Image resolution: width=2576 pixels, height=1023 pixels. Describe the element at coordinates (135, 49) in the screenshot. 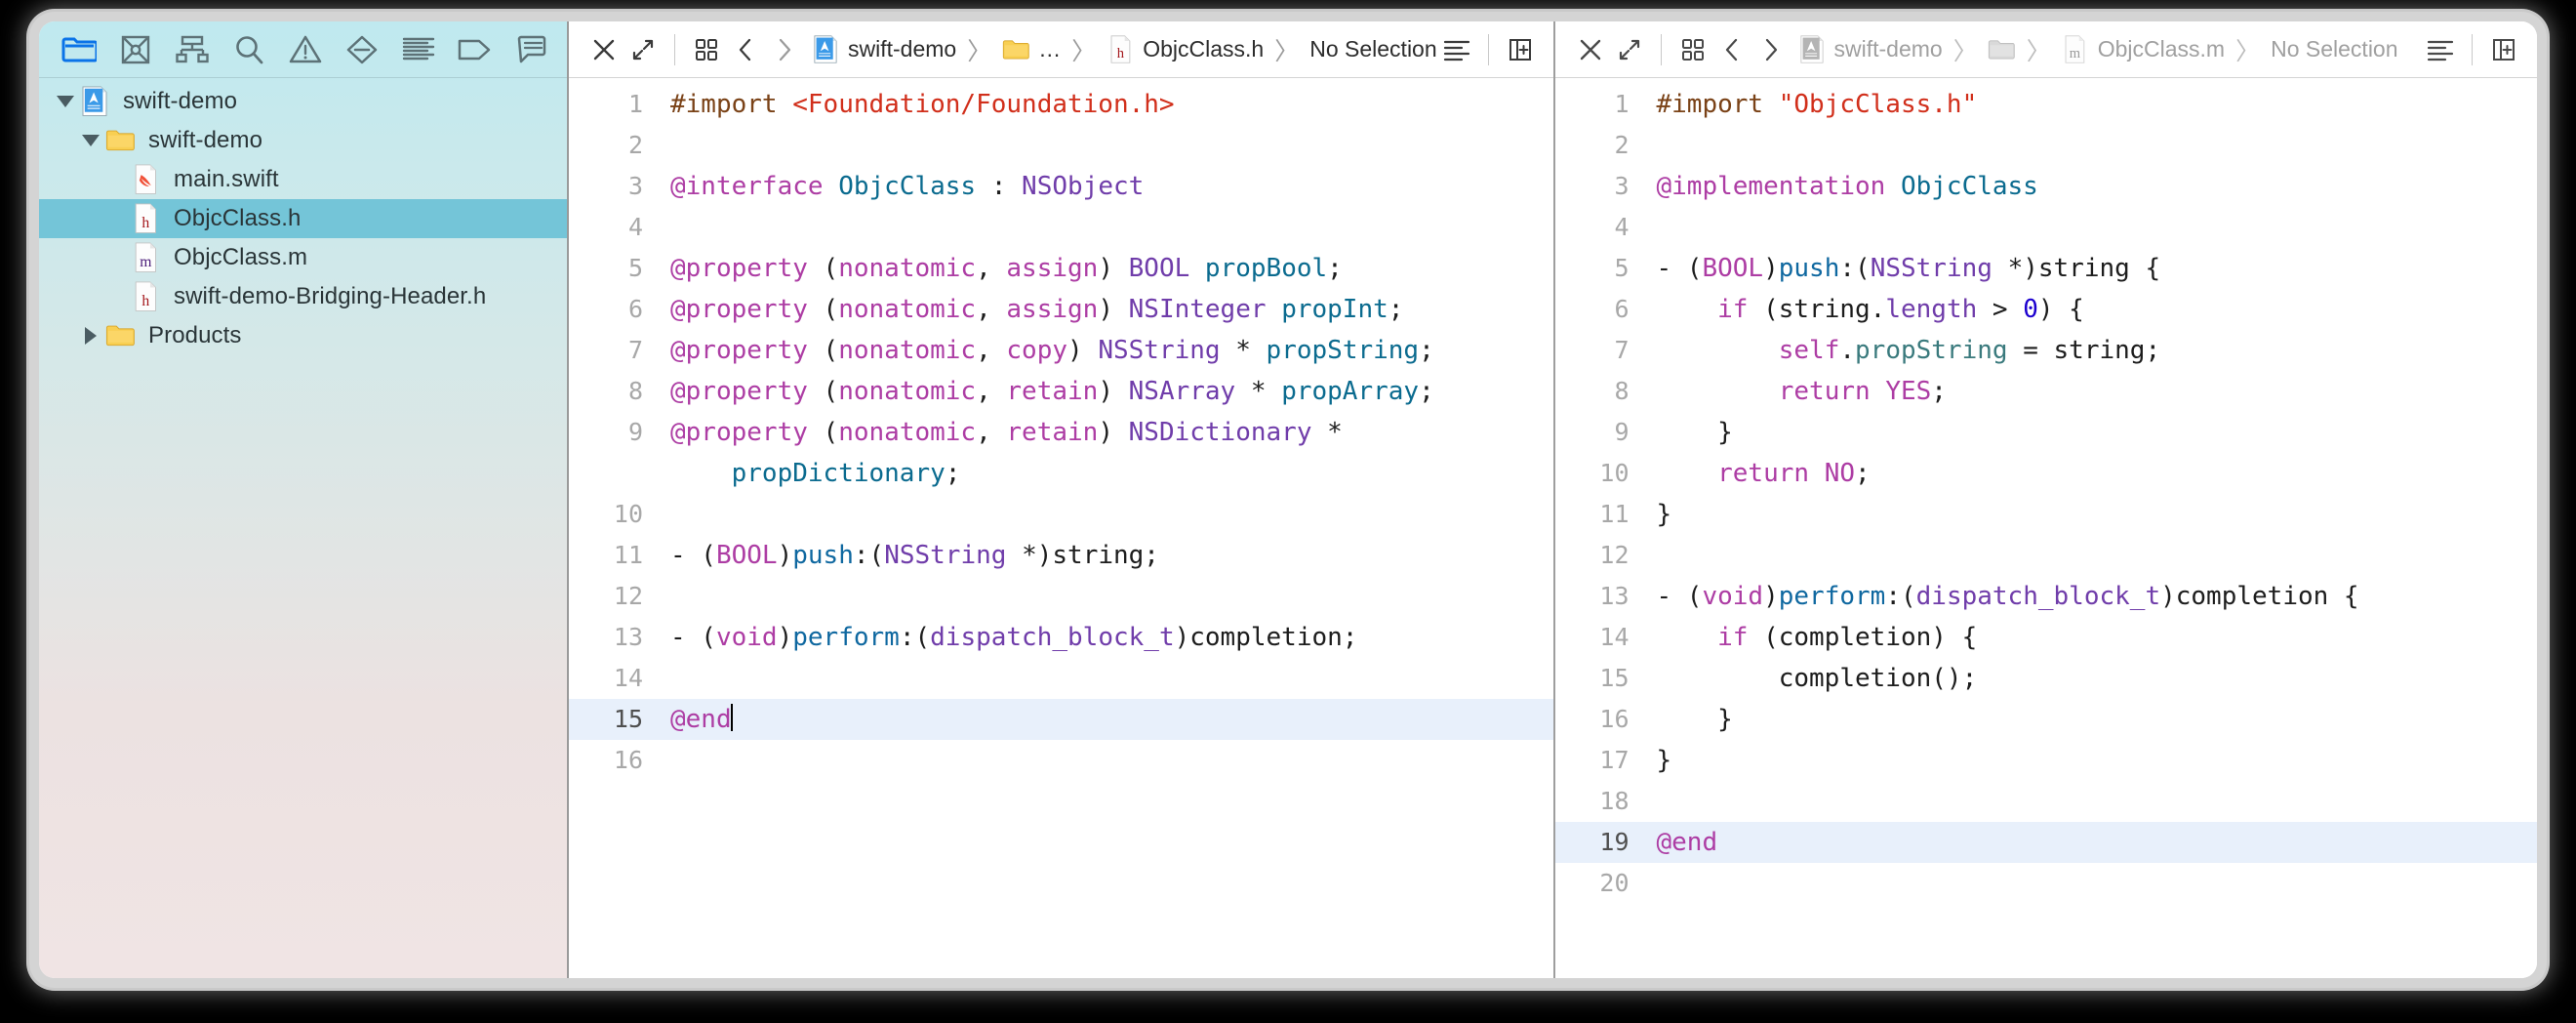

I see `source-control-navigator-icon` at that location.